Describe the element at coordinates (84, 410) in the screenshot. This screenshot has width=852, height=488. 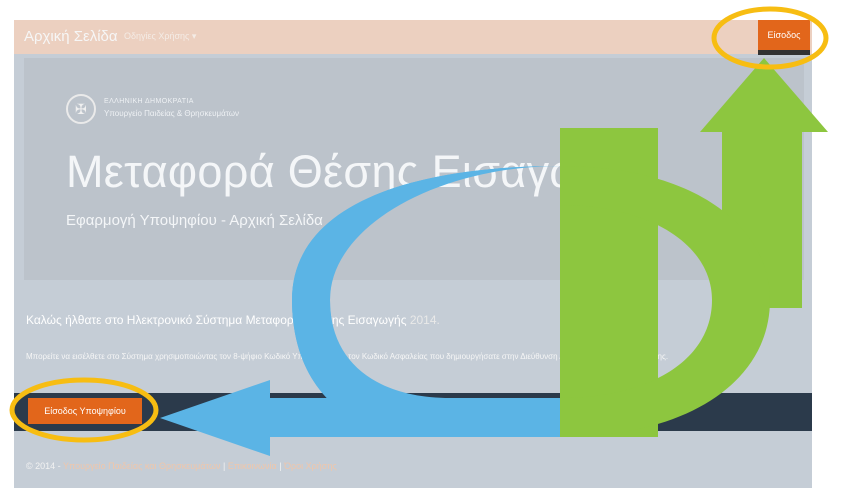
I see `candidate-highlight-ring` at that location.